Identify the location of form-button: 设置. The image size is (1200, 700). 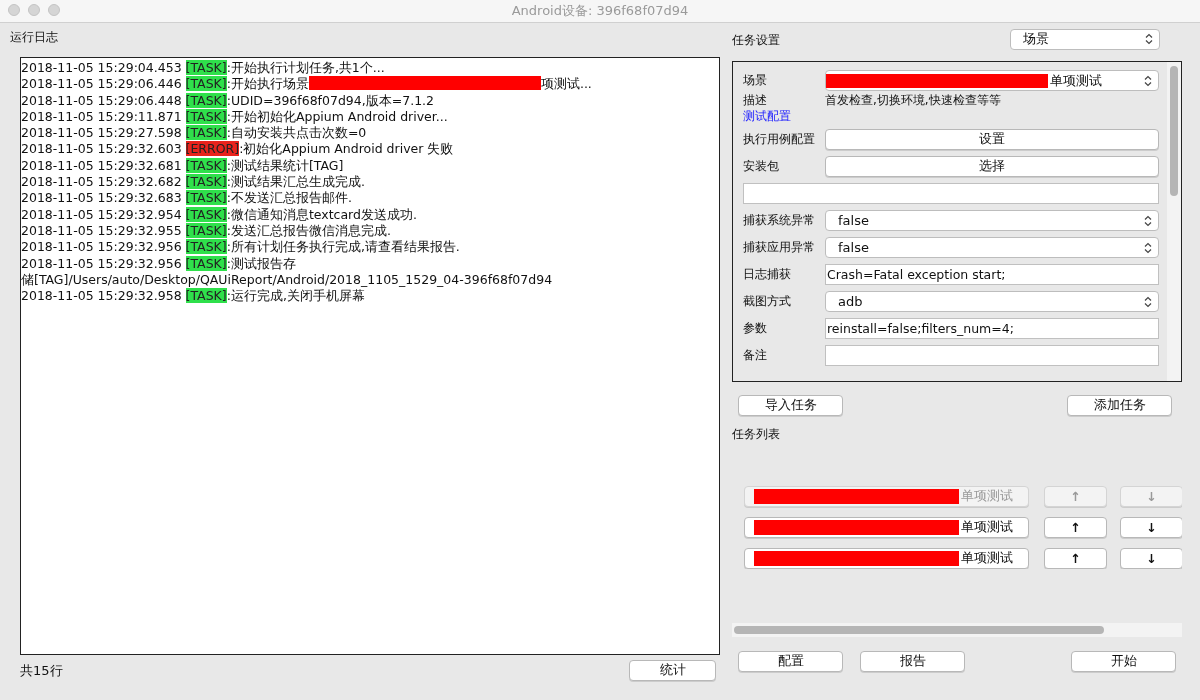
(992, 139).